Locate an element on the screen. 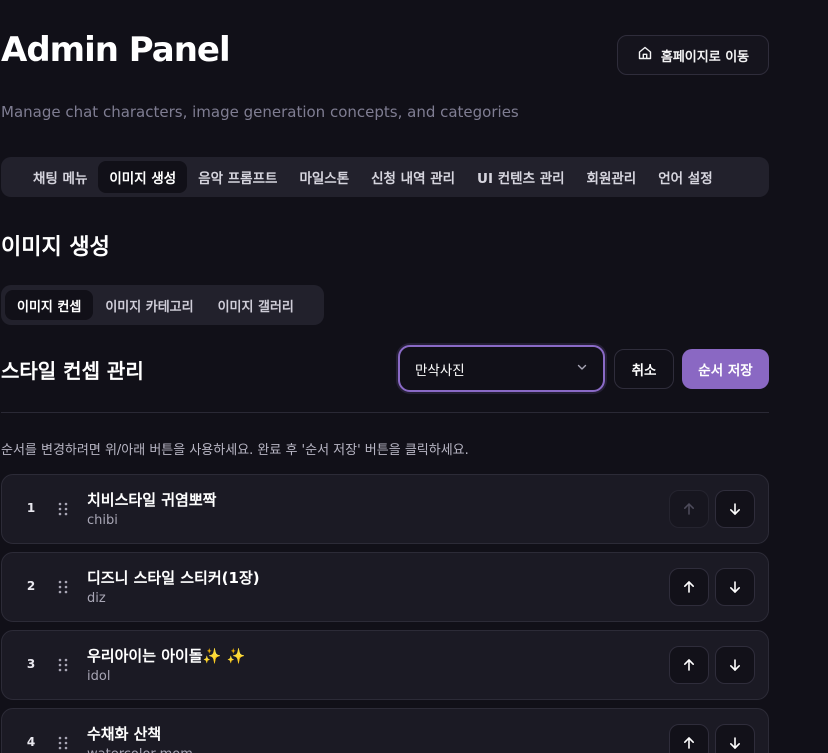 This screenshot has width=828, height=753. concept-section-title: 스타일 컨셉 관리 is located at coordinates (72, 371).